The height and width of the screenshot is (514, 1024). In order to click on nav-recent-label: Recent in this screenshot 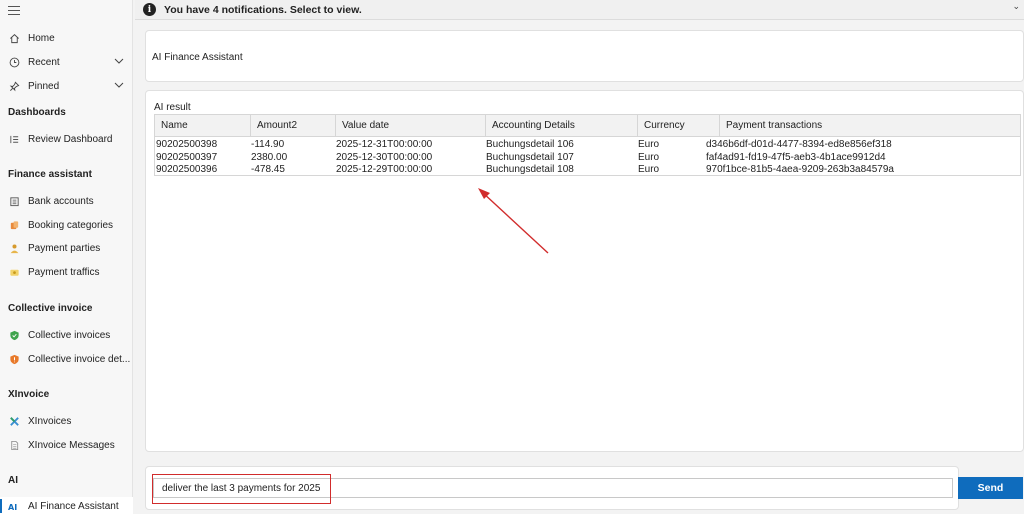, I will do `click(44, 62)`.